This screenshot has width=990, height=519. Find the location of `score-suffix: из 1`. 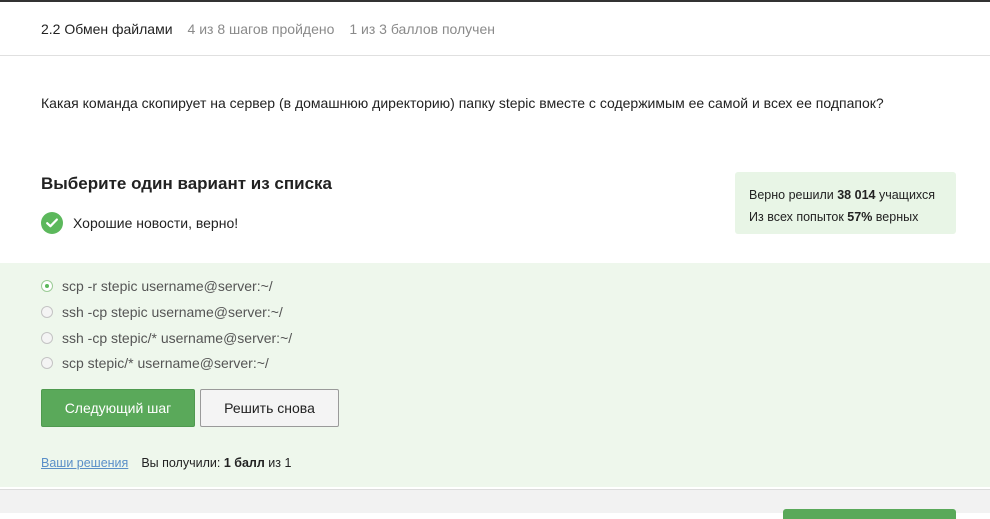

score-suffix: из 1 is located at coordinates (280, 463).